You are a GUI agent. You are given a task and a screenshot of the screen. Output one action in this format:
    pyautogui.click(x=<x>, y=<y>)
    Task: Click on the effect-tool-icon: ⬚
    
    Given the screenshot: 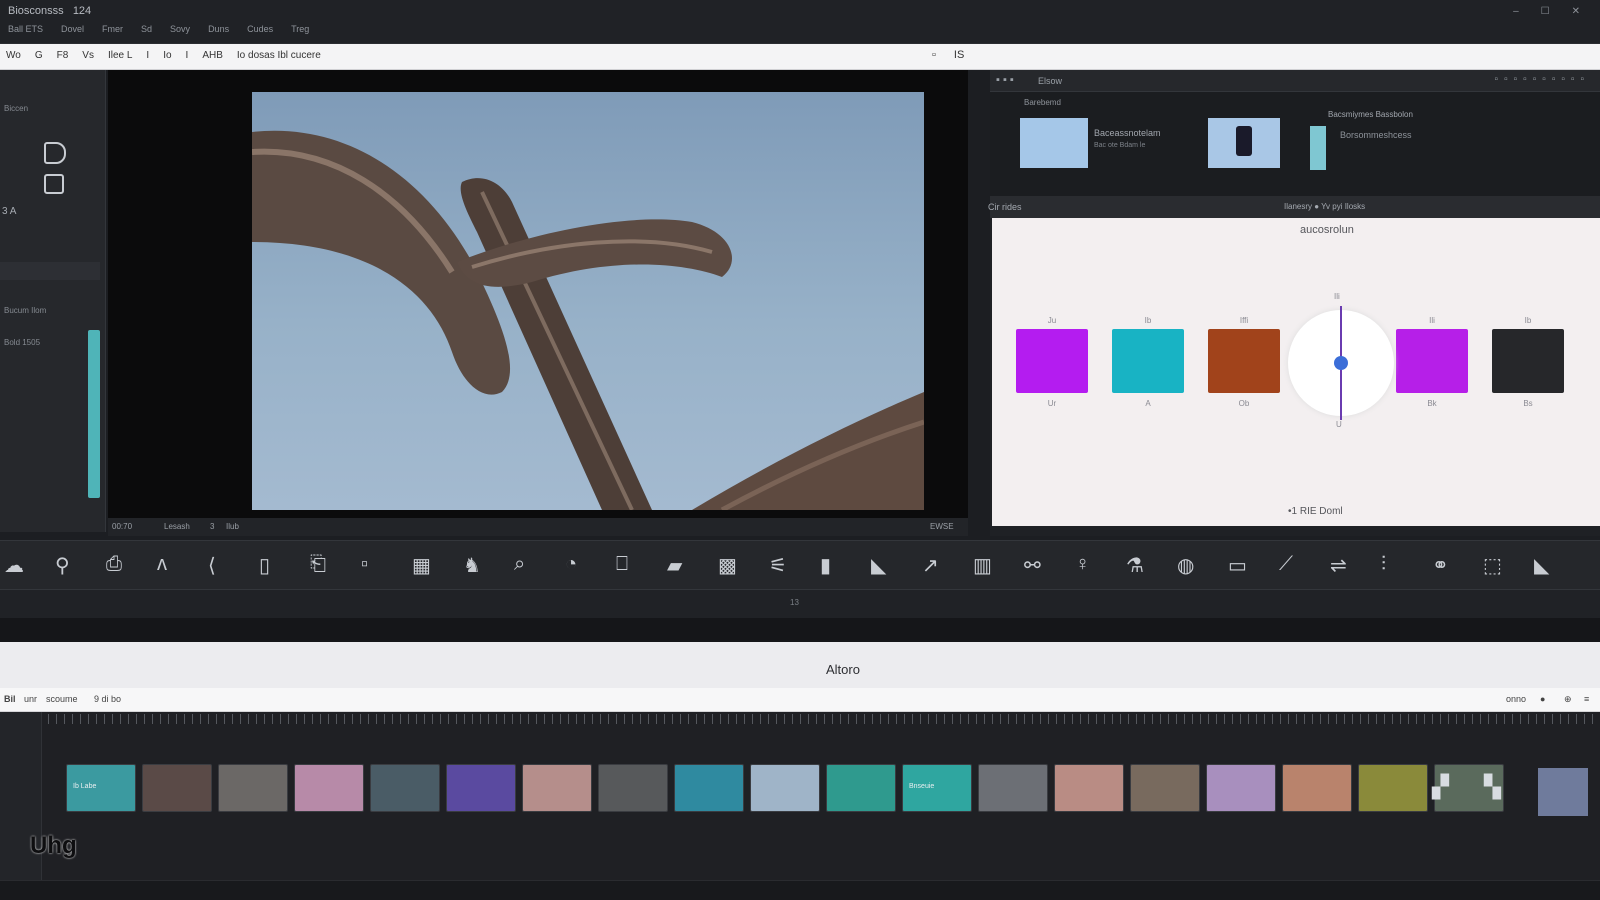 What is the action you would take?
    pyautogui.click(x=1492, y=565)
    